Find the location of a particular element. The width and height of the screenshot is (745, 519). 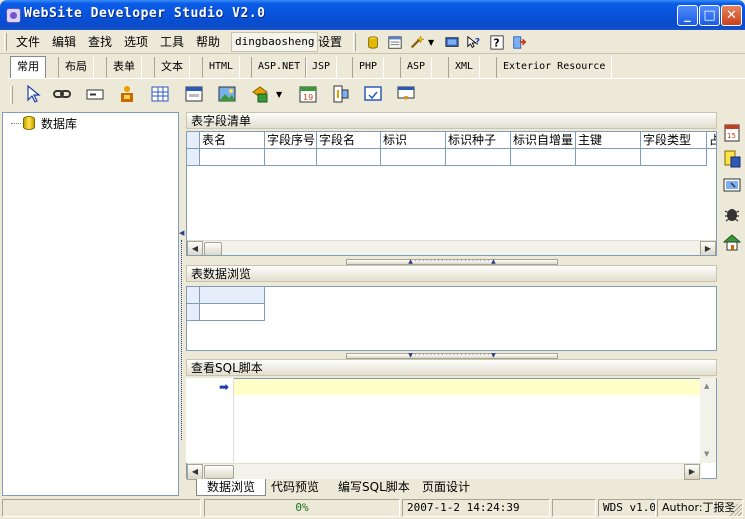

sql-current-line is located at coordinates (467, 387).